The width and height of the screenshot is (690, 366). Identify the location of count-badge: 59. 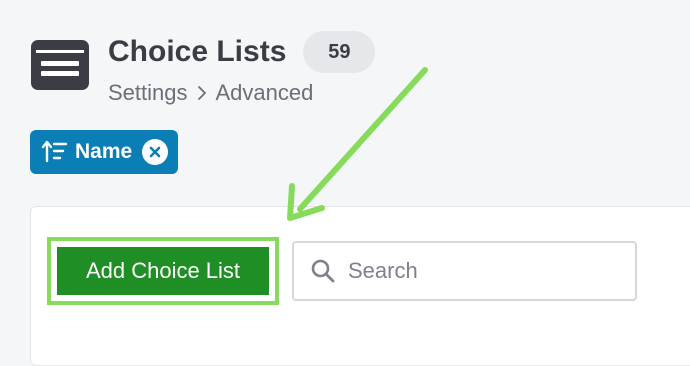
(339, 52).